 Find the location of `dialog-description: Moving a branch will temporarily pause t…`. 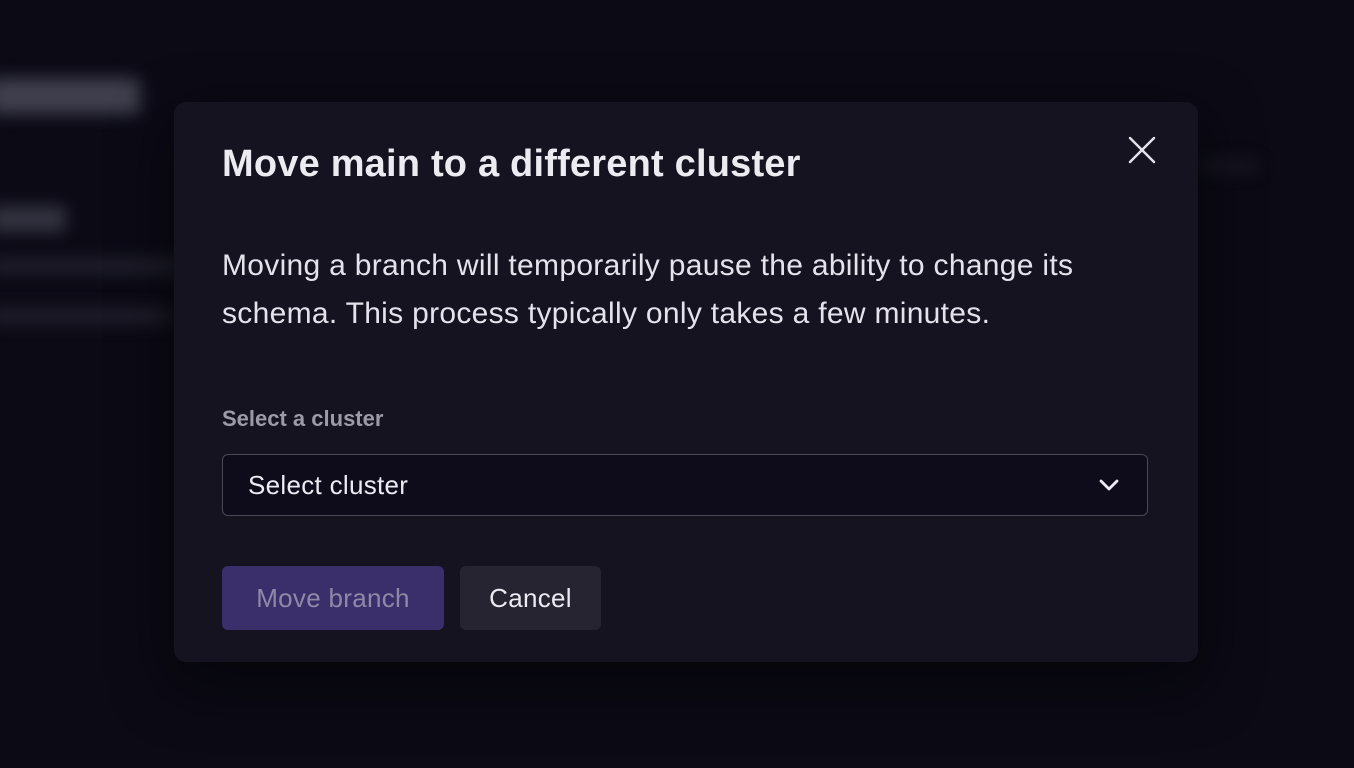

dialog-description: Moving a branch will temporarily pause t… is located at coordinates (648, 289).